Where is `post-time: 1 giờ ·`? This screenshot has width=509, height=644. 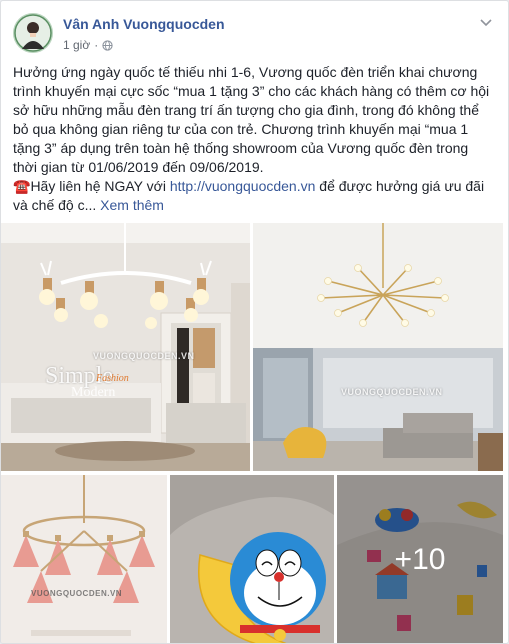 post-time: 1 giờ · is located at coordinates (88, 45).